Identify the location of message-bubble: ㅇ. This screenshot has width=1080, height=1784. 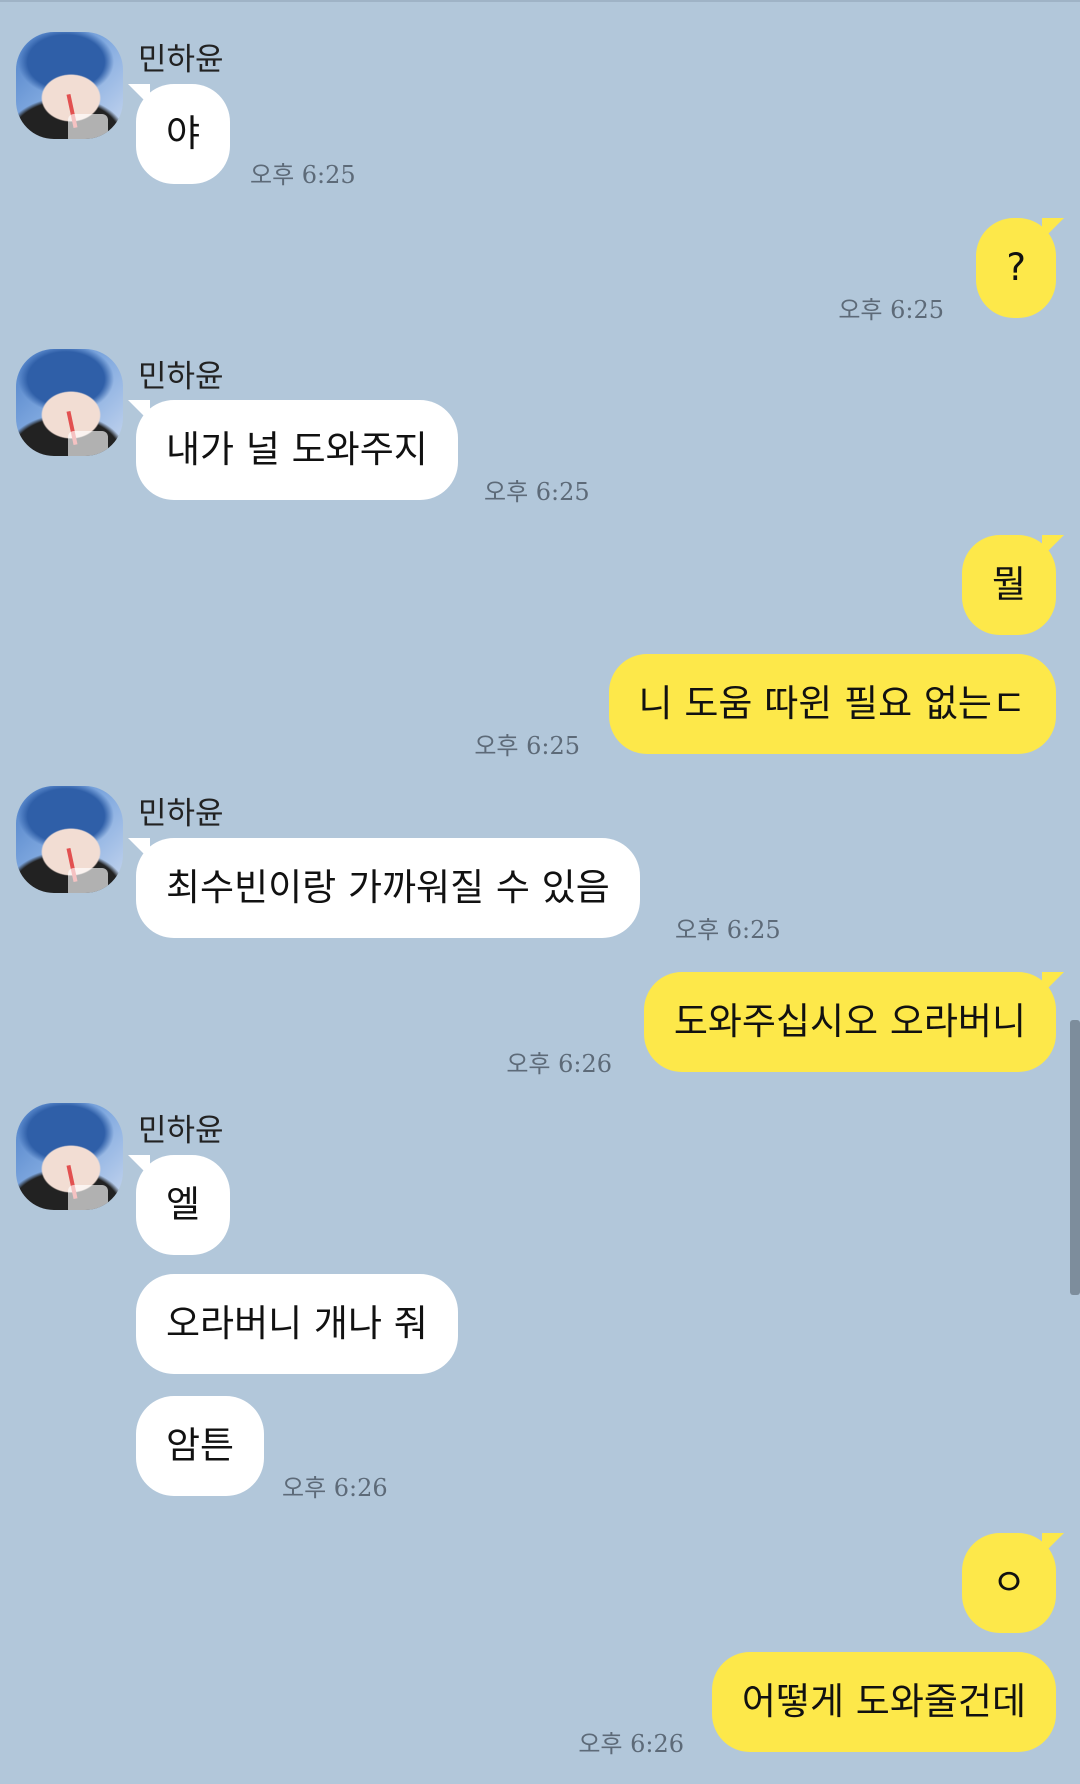
(1013, 1583).